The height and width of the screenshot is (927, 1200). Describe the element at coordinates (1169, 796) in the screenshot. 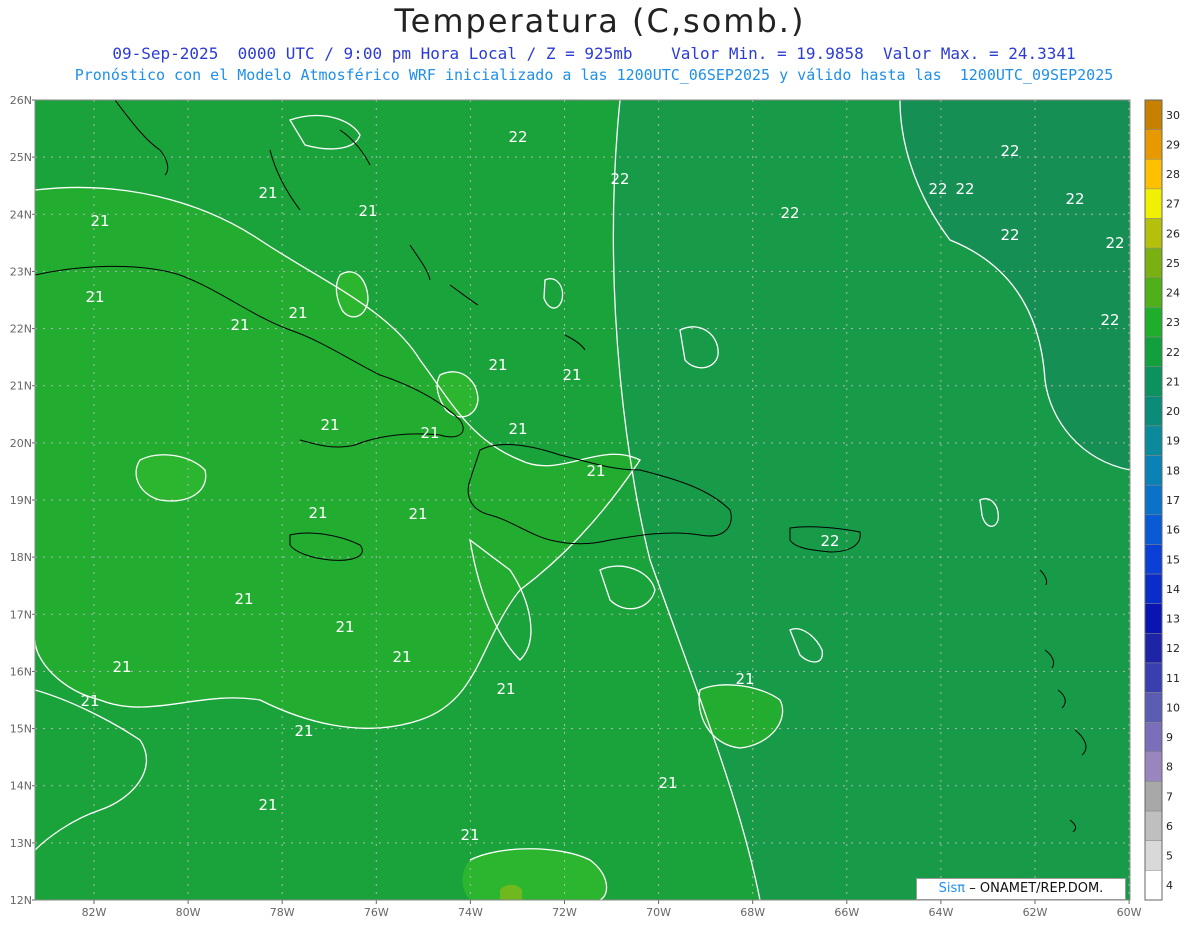

I see `colorbar-label: 7` at that location.